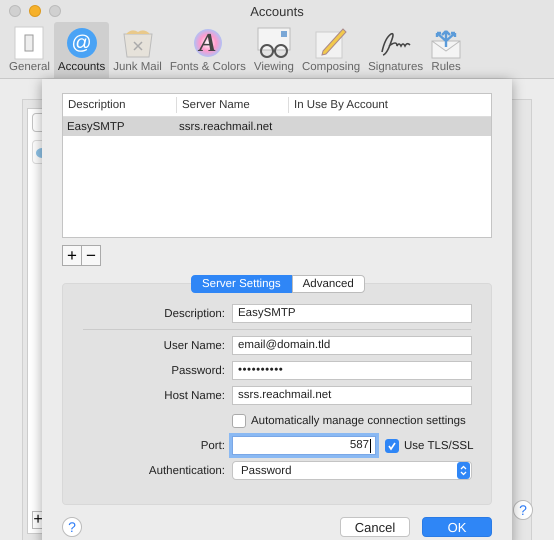 This screenshot has width=554, height=540. What do you see at coordinates (91, 255) in the screenshot?
I see `remove-button: −` at bounding box center [91, 255].